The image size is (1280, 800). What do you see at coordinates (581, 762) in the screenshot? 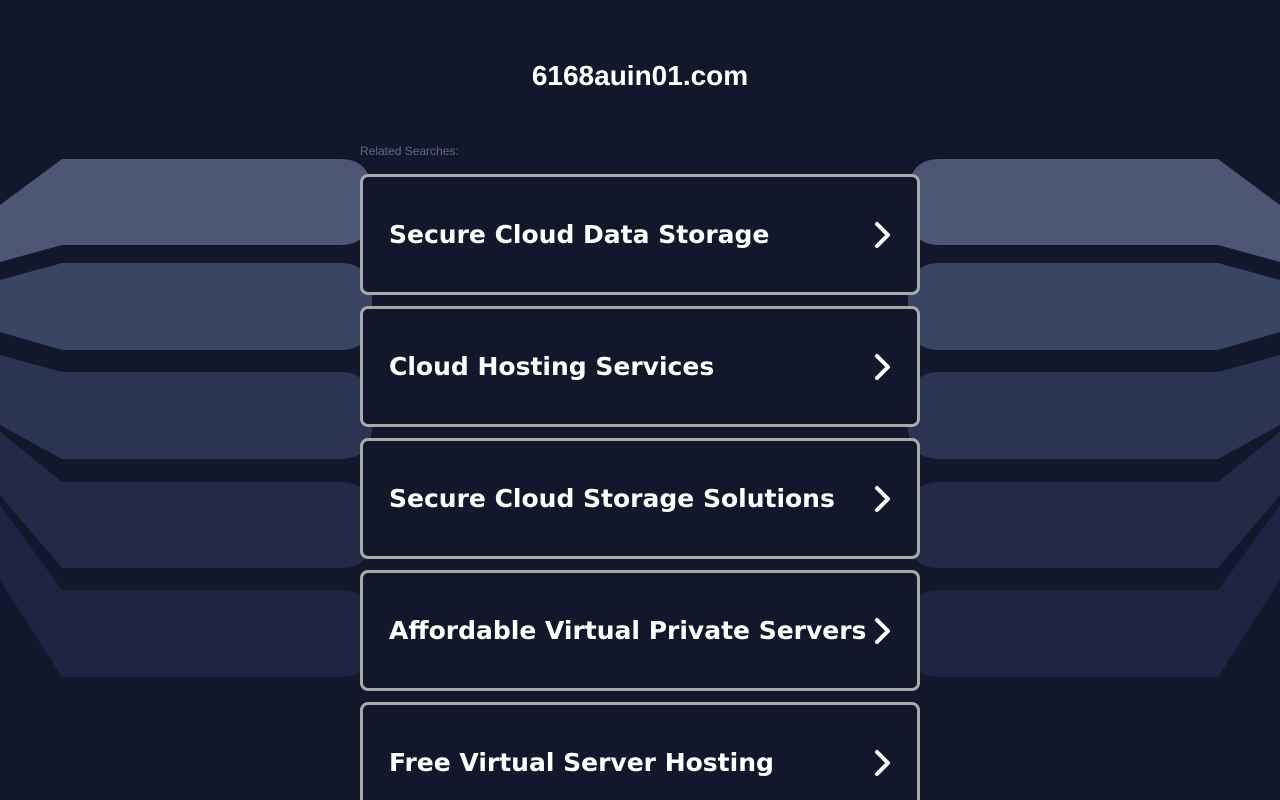
I see `related-search-label: Free Virtual Server Hosting` at bounding box center [581, 762].